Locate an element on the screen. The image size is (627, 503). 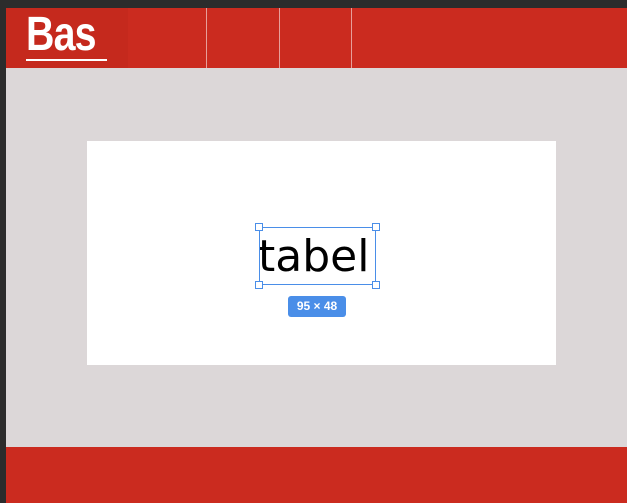
footer-bar is located at coordinates (316, 475).